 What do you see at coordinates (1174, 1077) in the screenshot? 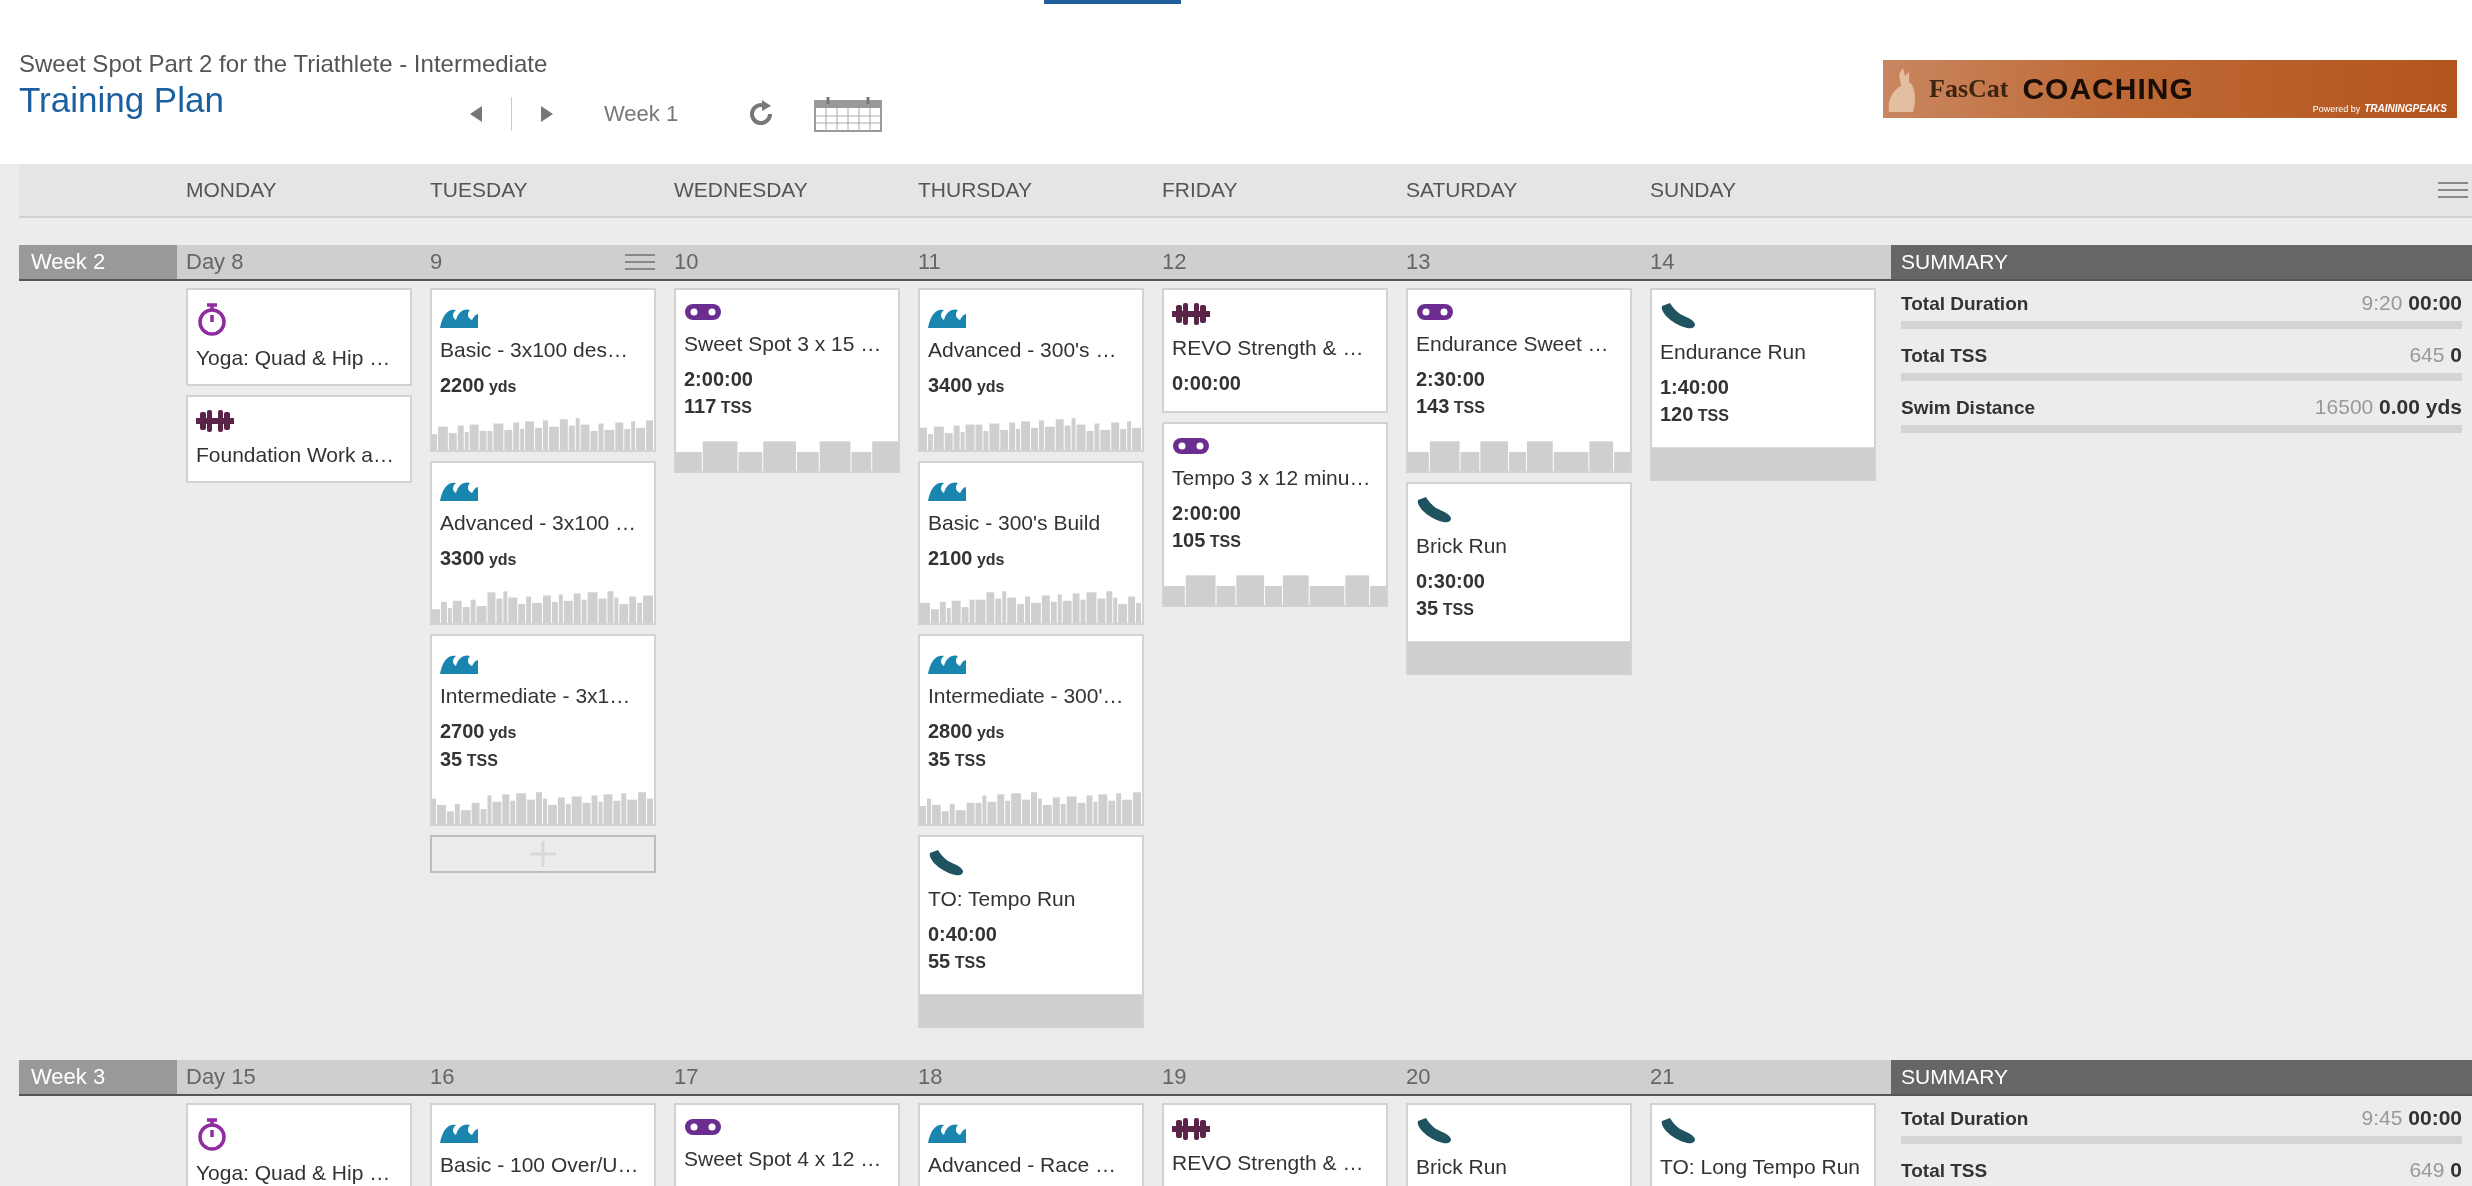
I see `day-number: 19` at bounding box center [1174, 1077].